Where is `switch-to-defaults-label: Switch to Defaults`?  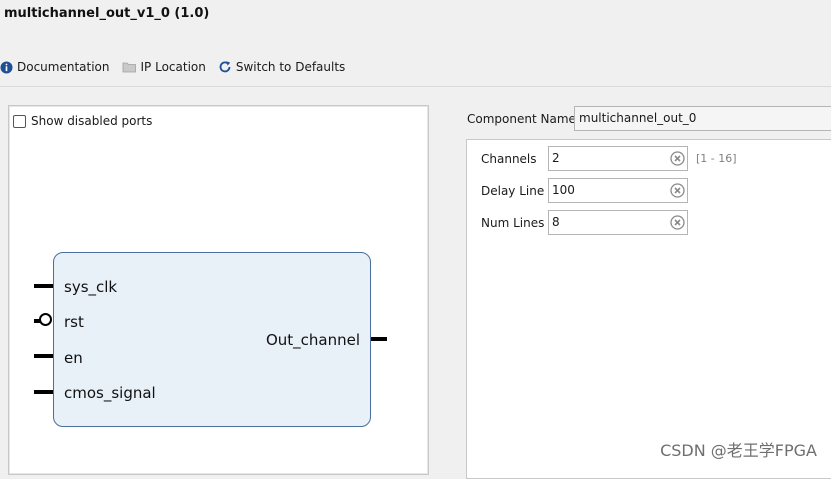 switch-to-defaults-label: Switch to Defaults is located at coordinates (290, 67).